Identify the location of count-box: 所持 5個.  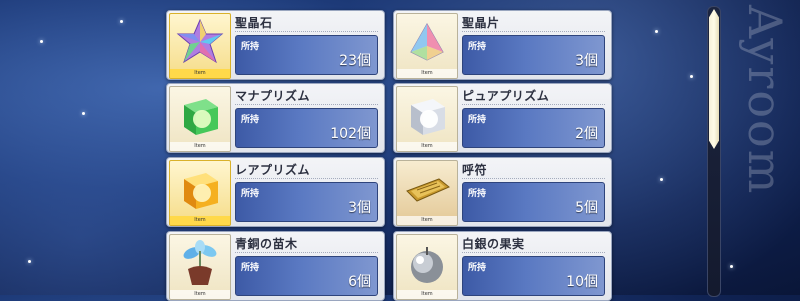
(533, 202).